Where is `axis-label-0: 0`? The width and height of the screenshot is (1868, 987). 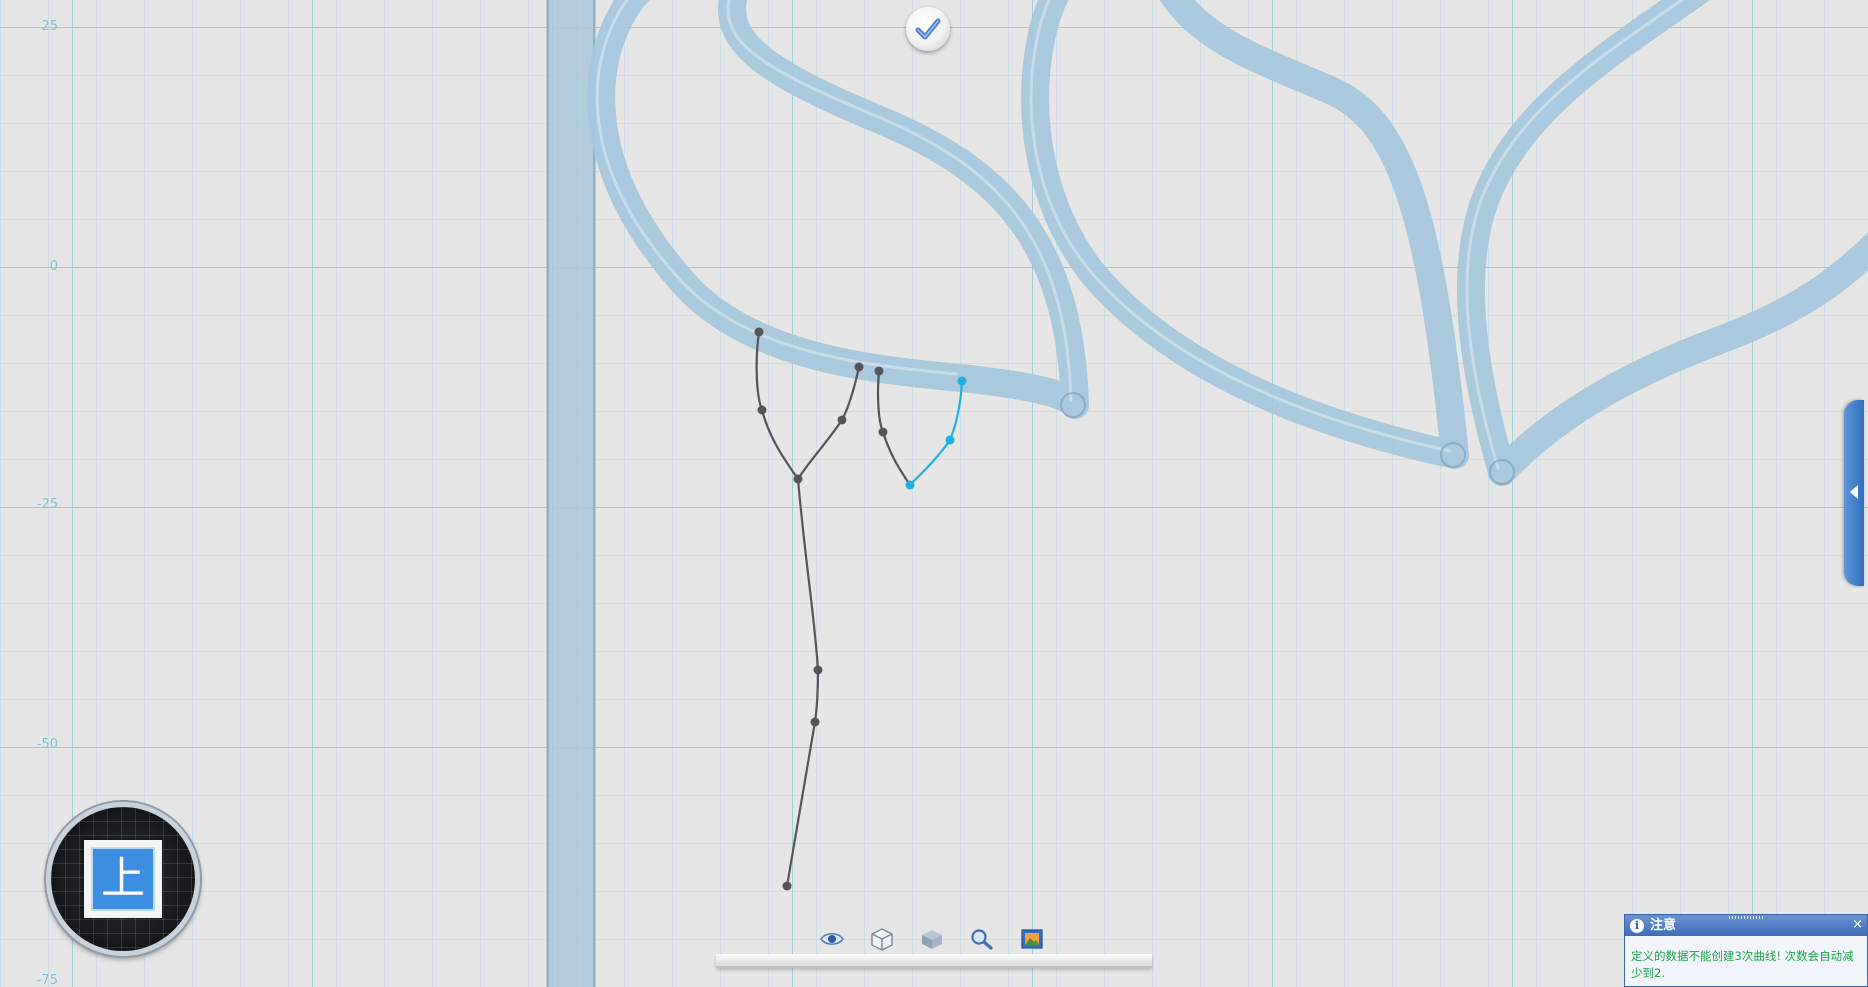 axis-label-0: 0 is located at coordinates (53, 266).